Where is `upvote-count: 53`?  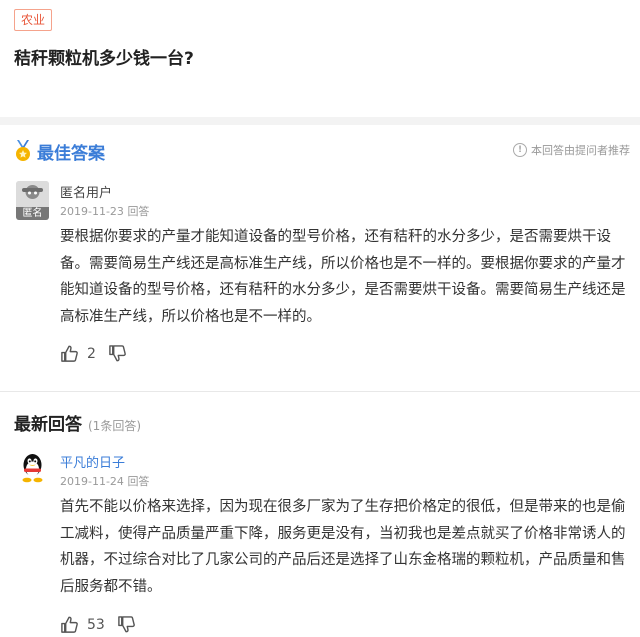 upvote-count: 53 is located at coordinates (96, 624).